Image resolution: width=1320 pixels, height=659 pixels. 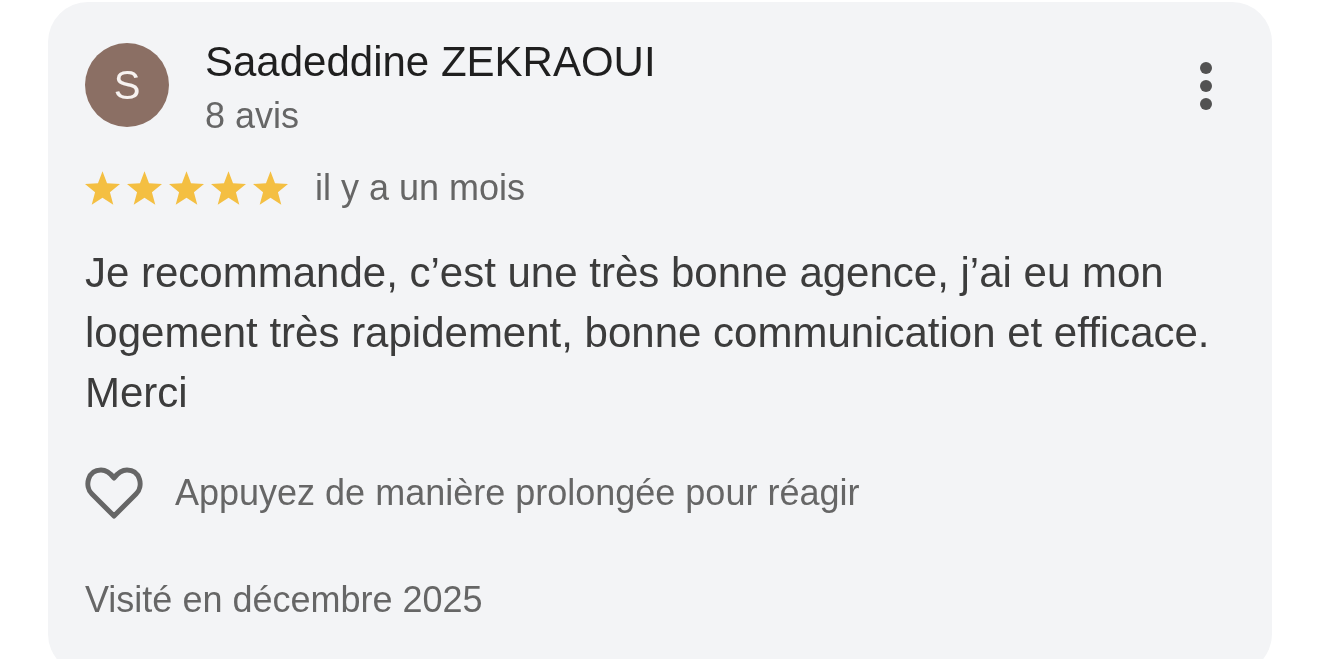 What do you see at coordinates (252, 116) in the screenshot?
I see `review-count: 8 avis` at bounding box center [252, 116].